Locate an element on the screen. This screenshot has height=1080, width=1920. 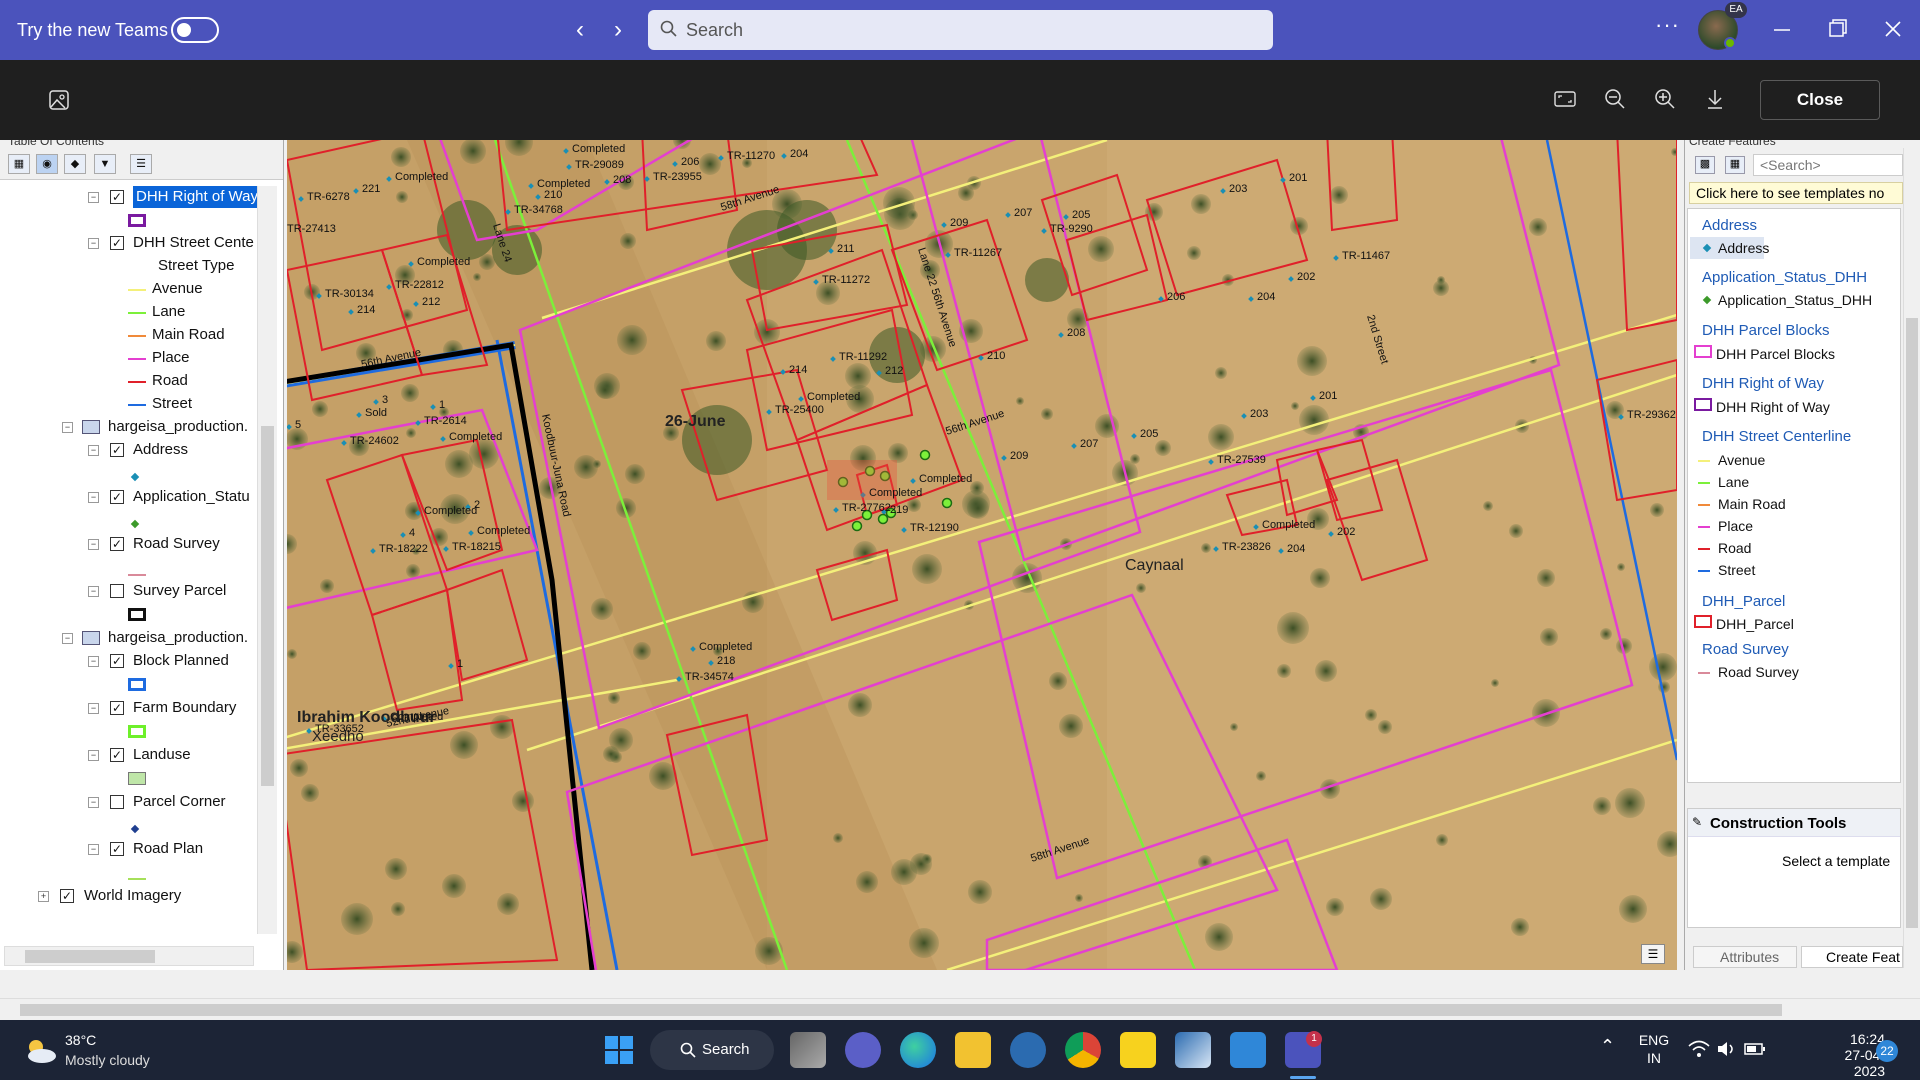
back-arrow-icon: ‹ is located at coordinates (580, 30).